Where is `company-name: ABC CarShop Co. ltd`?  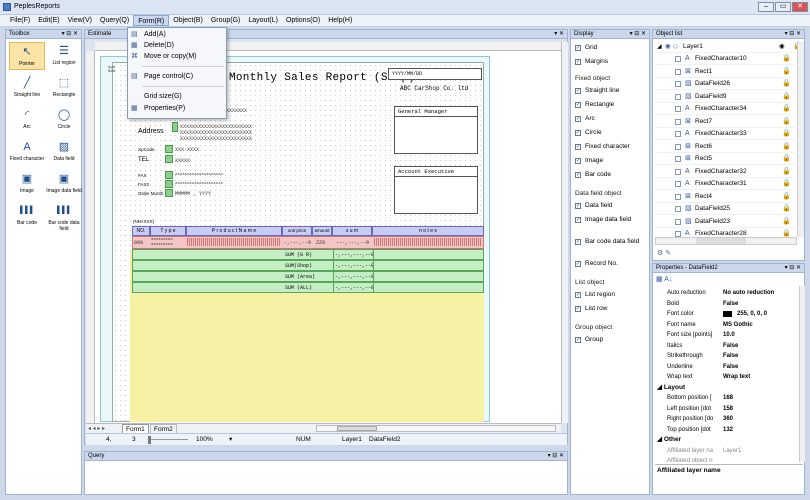
company-name: ABC CarShop Co. ltd is located at coordinates (434, 88).